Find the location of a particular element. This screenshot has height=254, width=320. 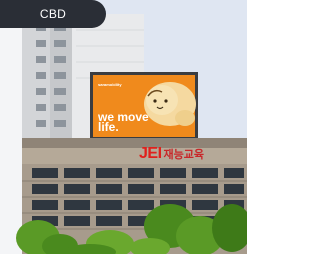

location-tag: CBD is located at coordinates (53, 14).